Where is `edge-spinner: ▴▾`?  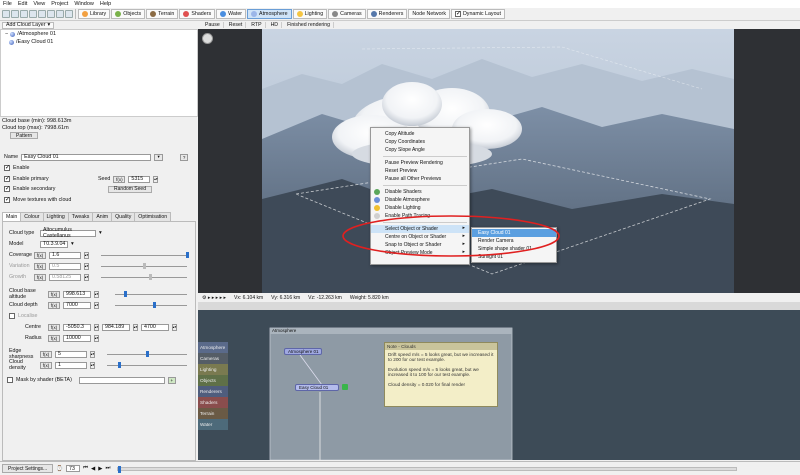
edge-spinner: ▴▾ is located at coordinates (92, 354).